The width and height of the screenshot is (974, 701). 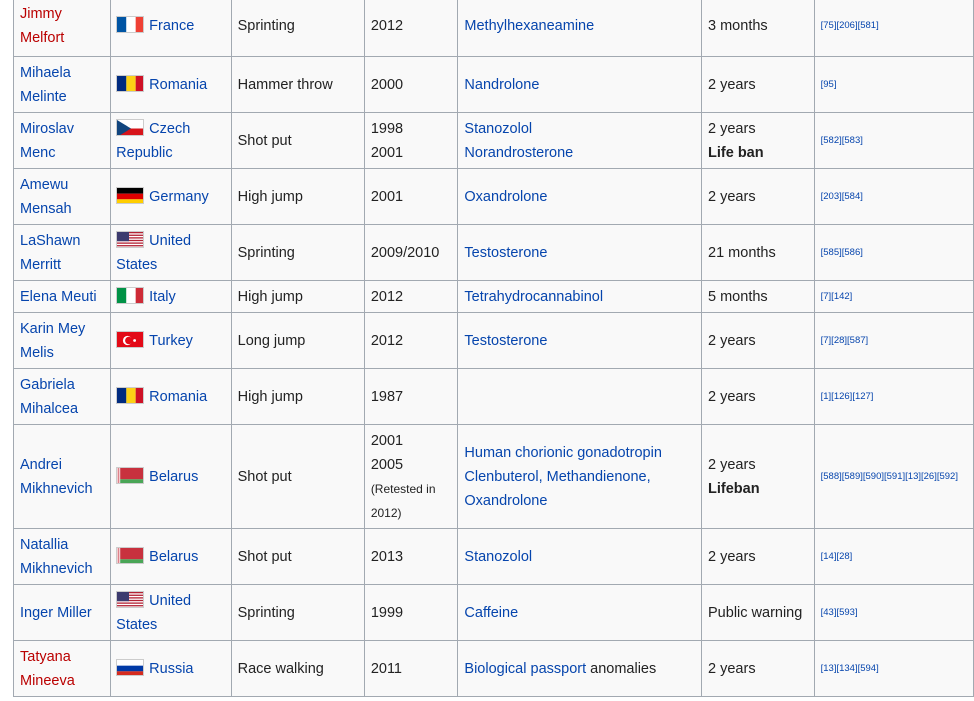 I want to click on year-text: 2005, so click(x=387, y=464).